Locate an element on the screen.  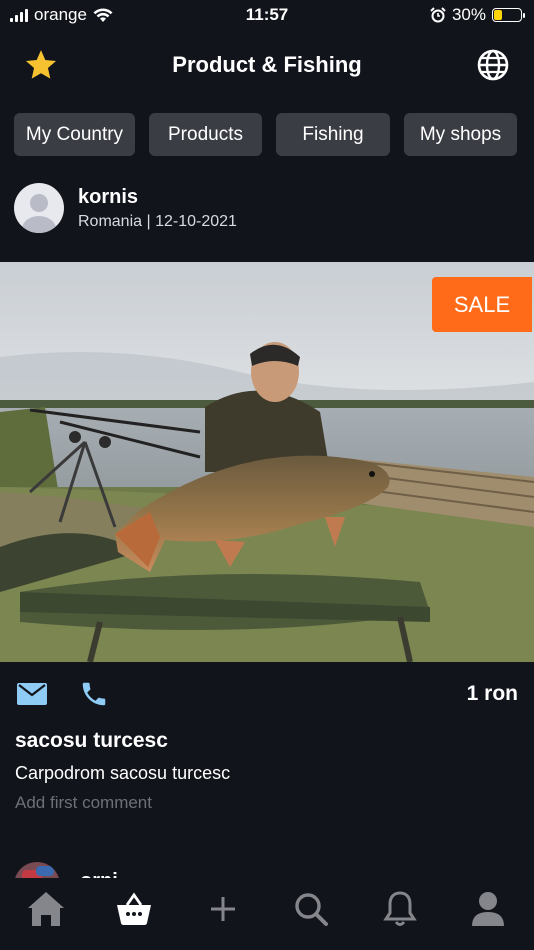
post-title: sacosu turcesc is located at coordinates (91, 740).